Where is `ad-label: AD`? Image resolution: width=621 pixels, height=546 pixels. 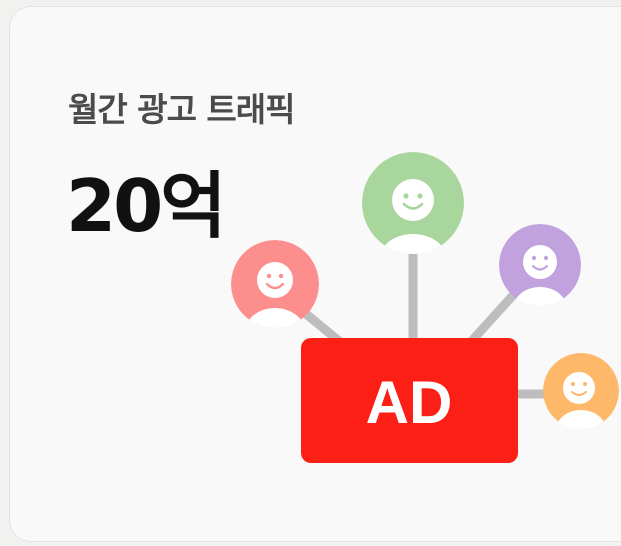
ad-label: AD is located at coordinates (409, 402).